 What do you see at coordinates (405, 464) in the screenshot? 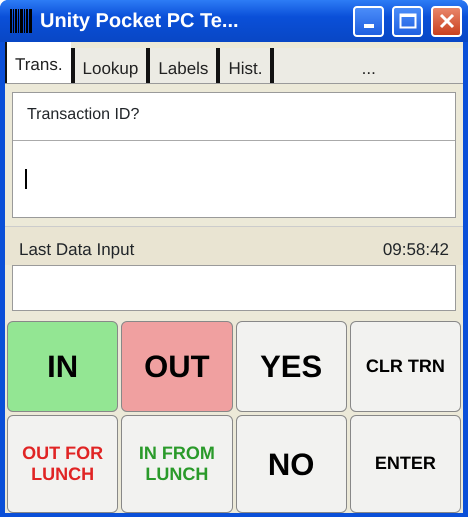
I see `action-button: ENTER` at bounding box center [405, 464].